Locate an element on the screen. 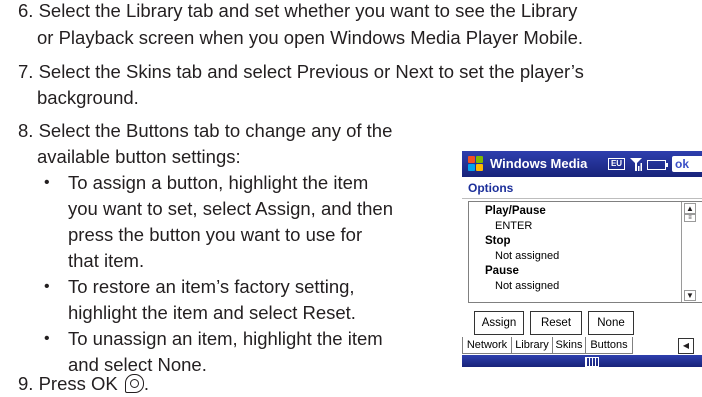 The image size is (702, 397). action-buttons: Assign Reset None is located at coordinates (582, 324).